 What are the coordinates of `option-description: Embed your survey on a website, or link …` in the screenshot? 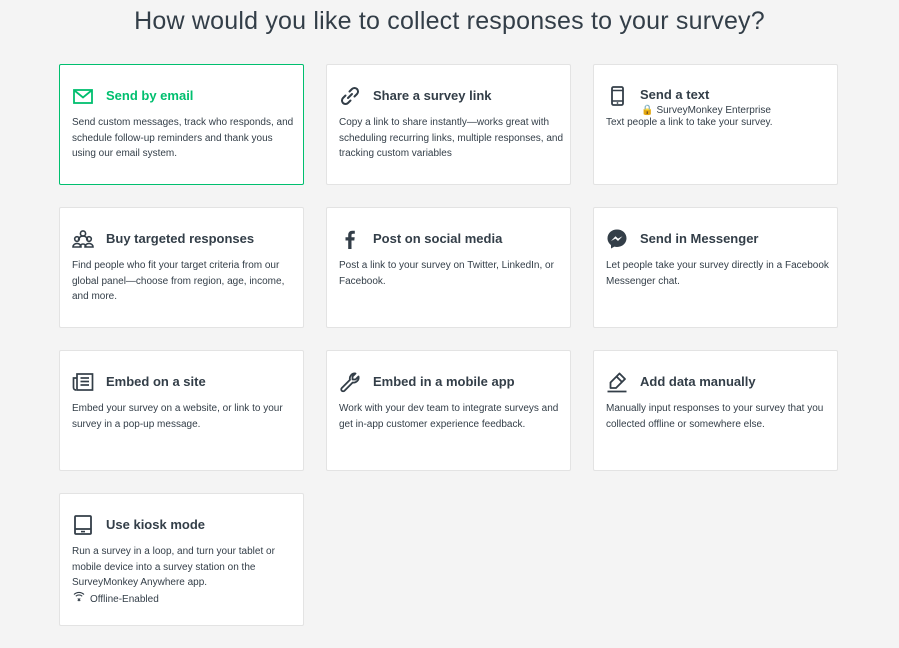 It's located at (177, 416).